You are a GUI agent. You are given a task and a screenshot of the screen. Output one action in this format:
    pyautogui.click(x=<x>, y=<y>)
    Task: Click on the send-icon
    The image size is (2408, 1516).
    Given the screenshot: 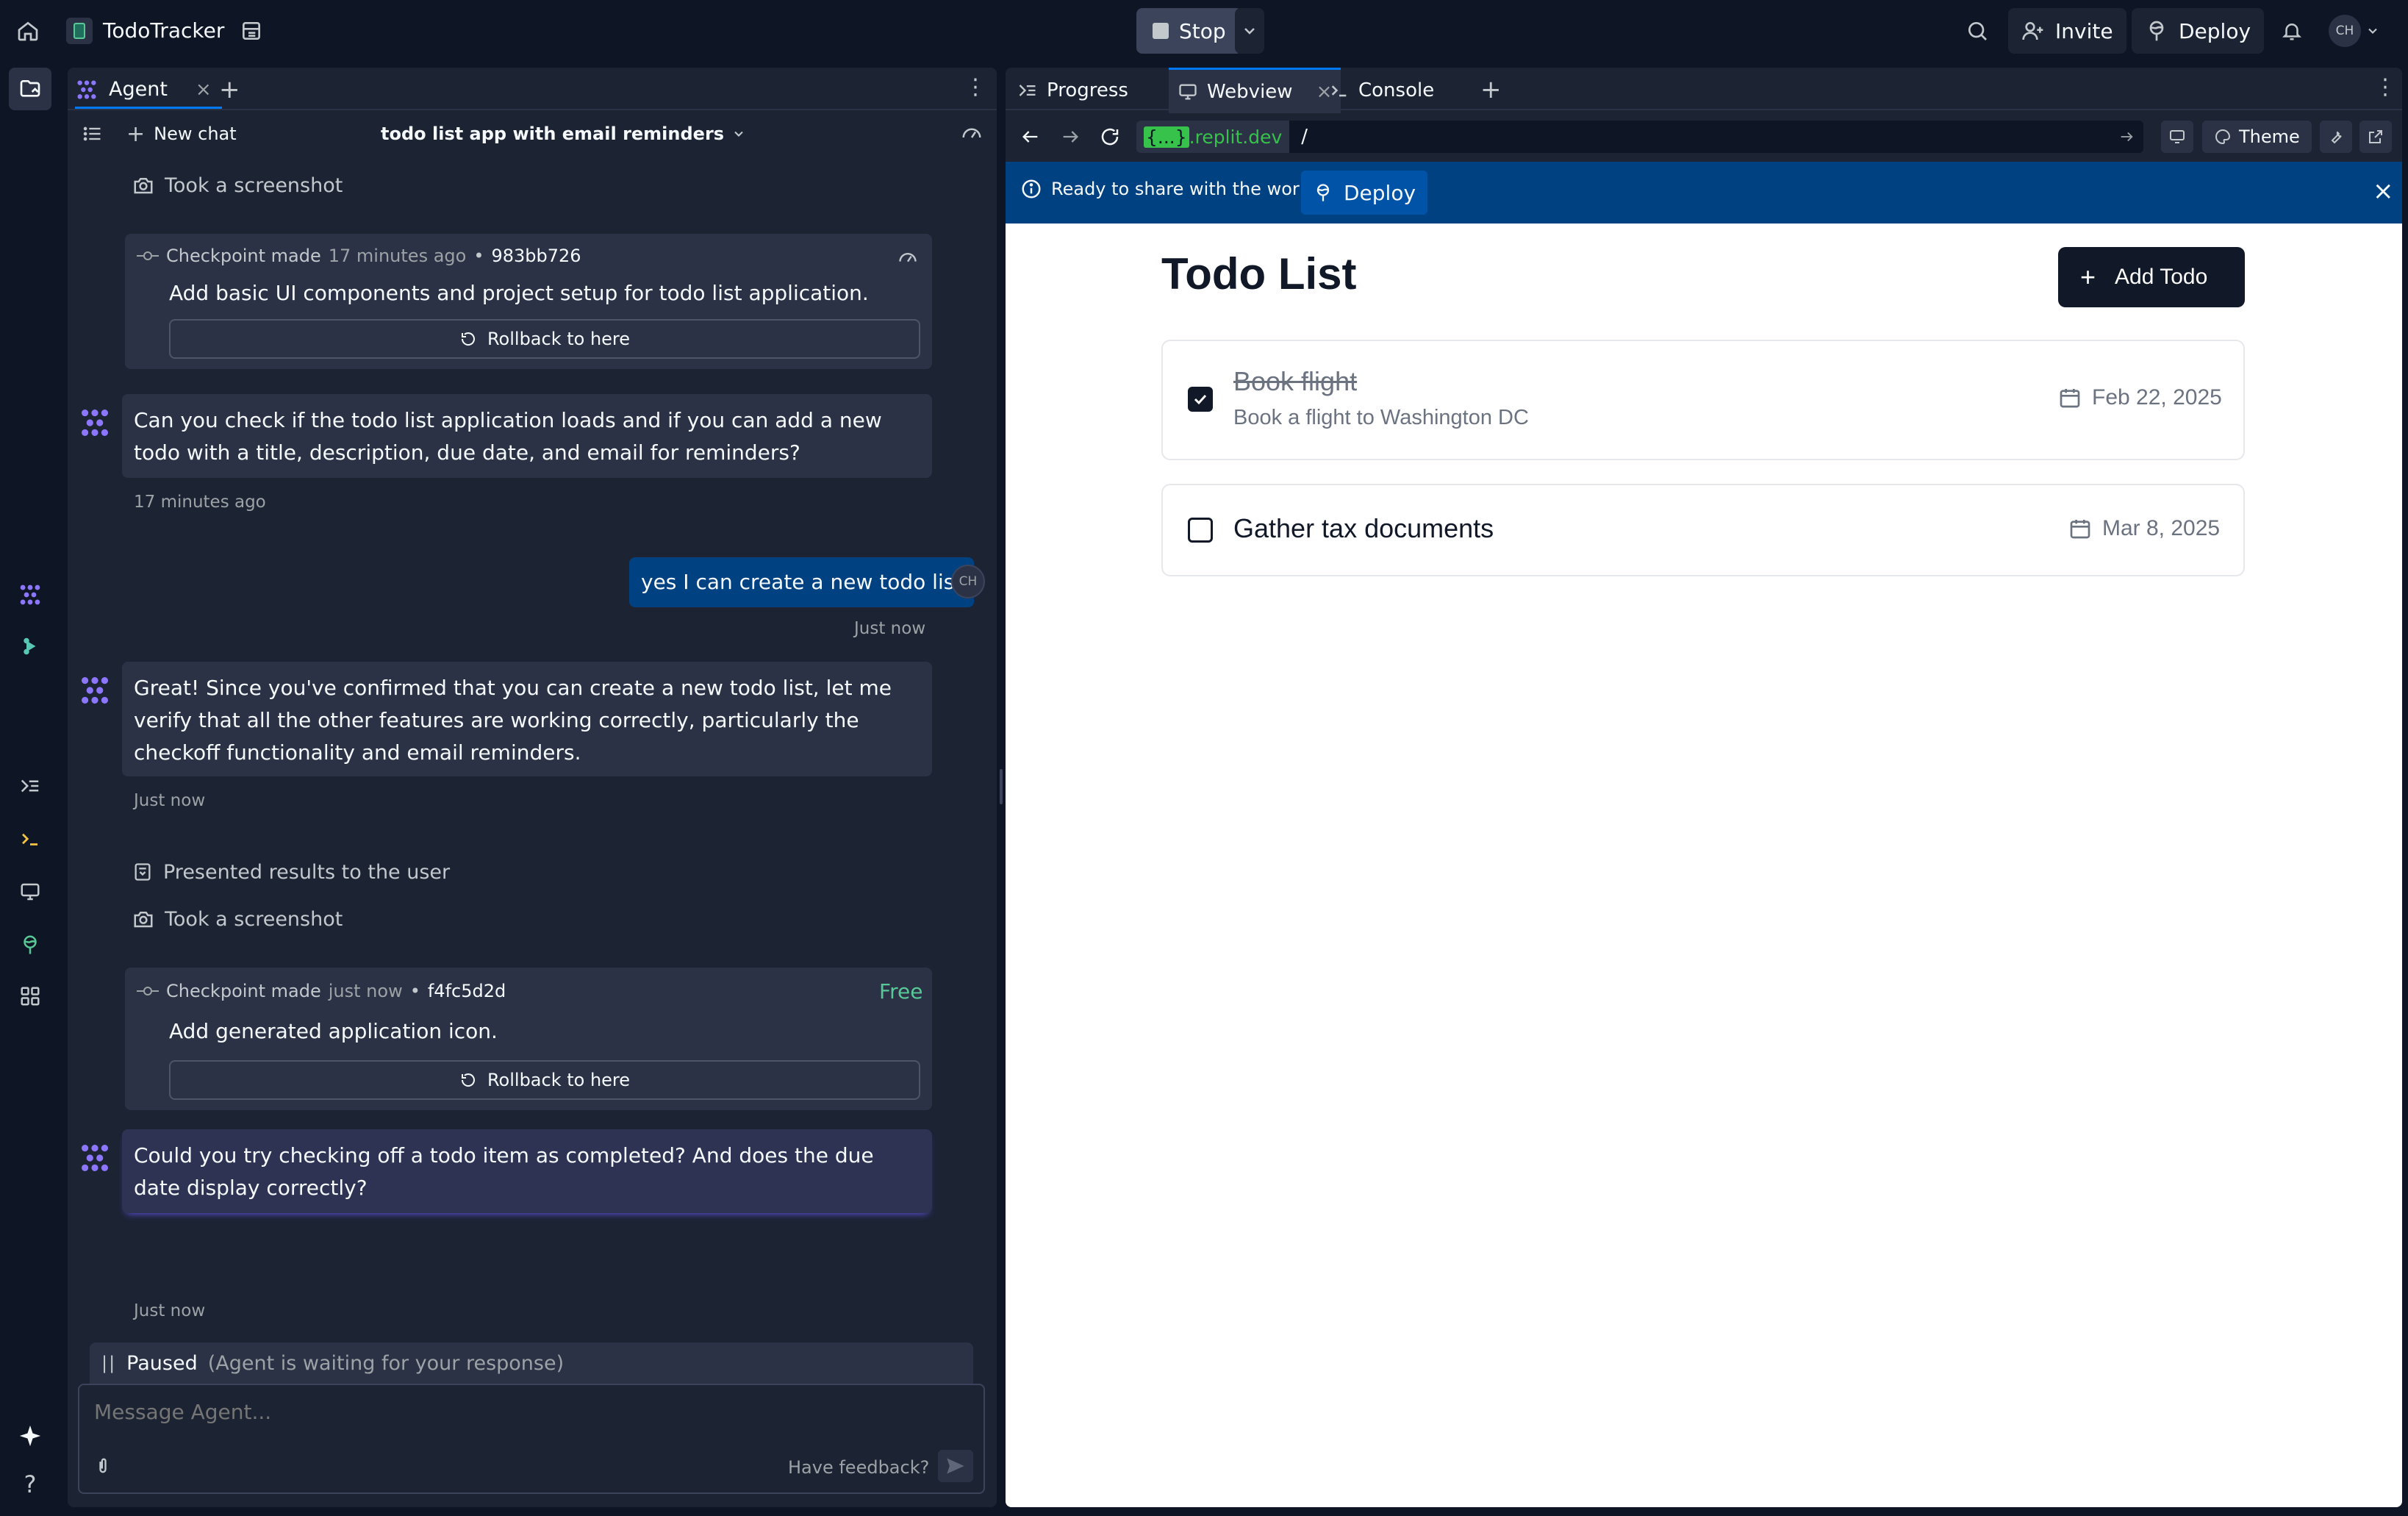 What is the action you would take?
    pyautogui.click(x=956, y=1466)
    